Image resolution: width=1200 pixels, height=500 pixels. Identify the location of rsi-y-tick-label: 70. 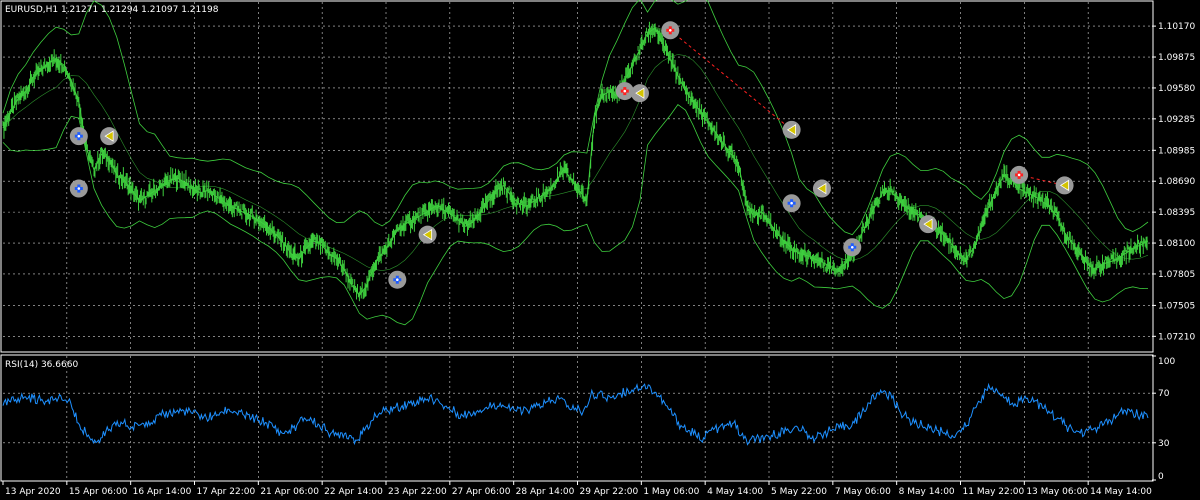
(1164, 394).